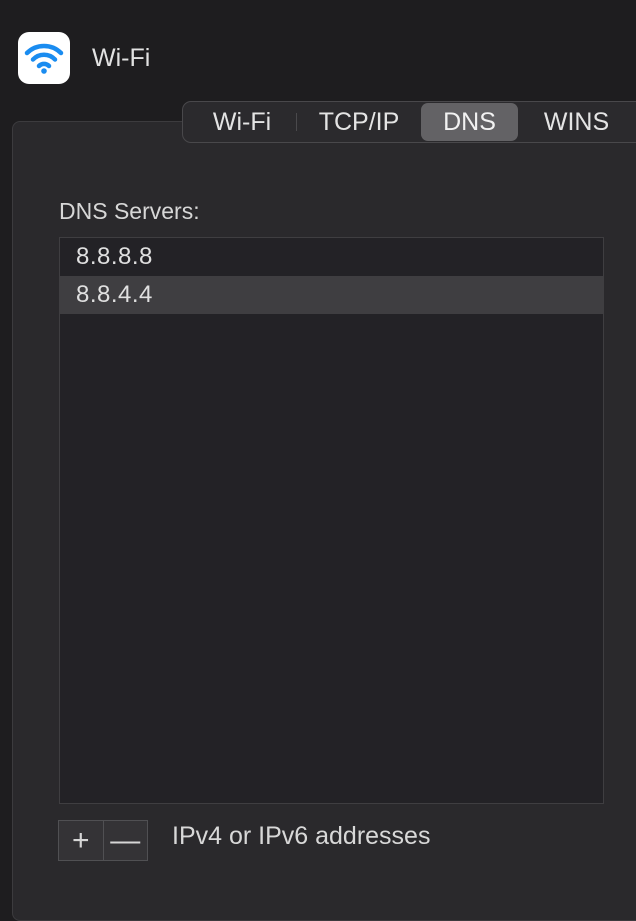 This screenshot has width=636, height=921. I want to click on address-hint: IPv4 or IPv6 addresses, so click(301, 836).